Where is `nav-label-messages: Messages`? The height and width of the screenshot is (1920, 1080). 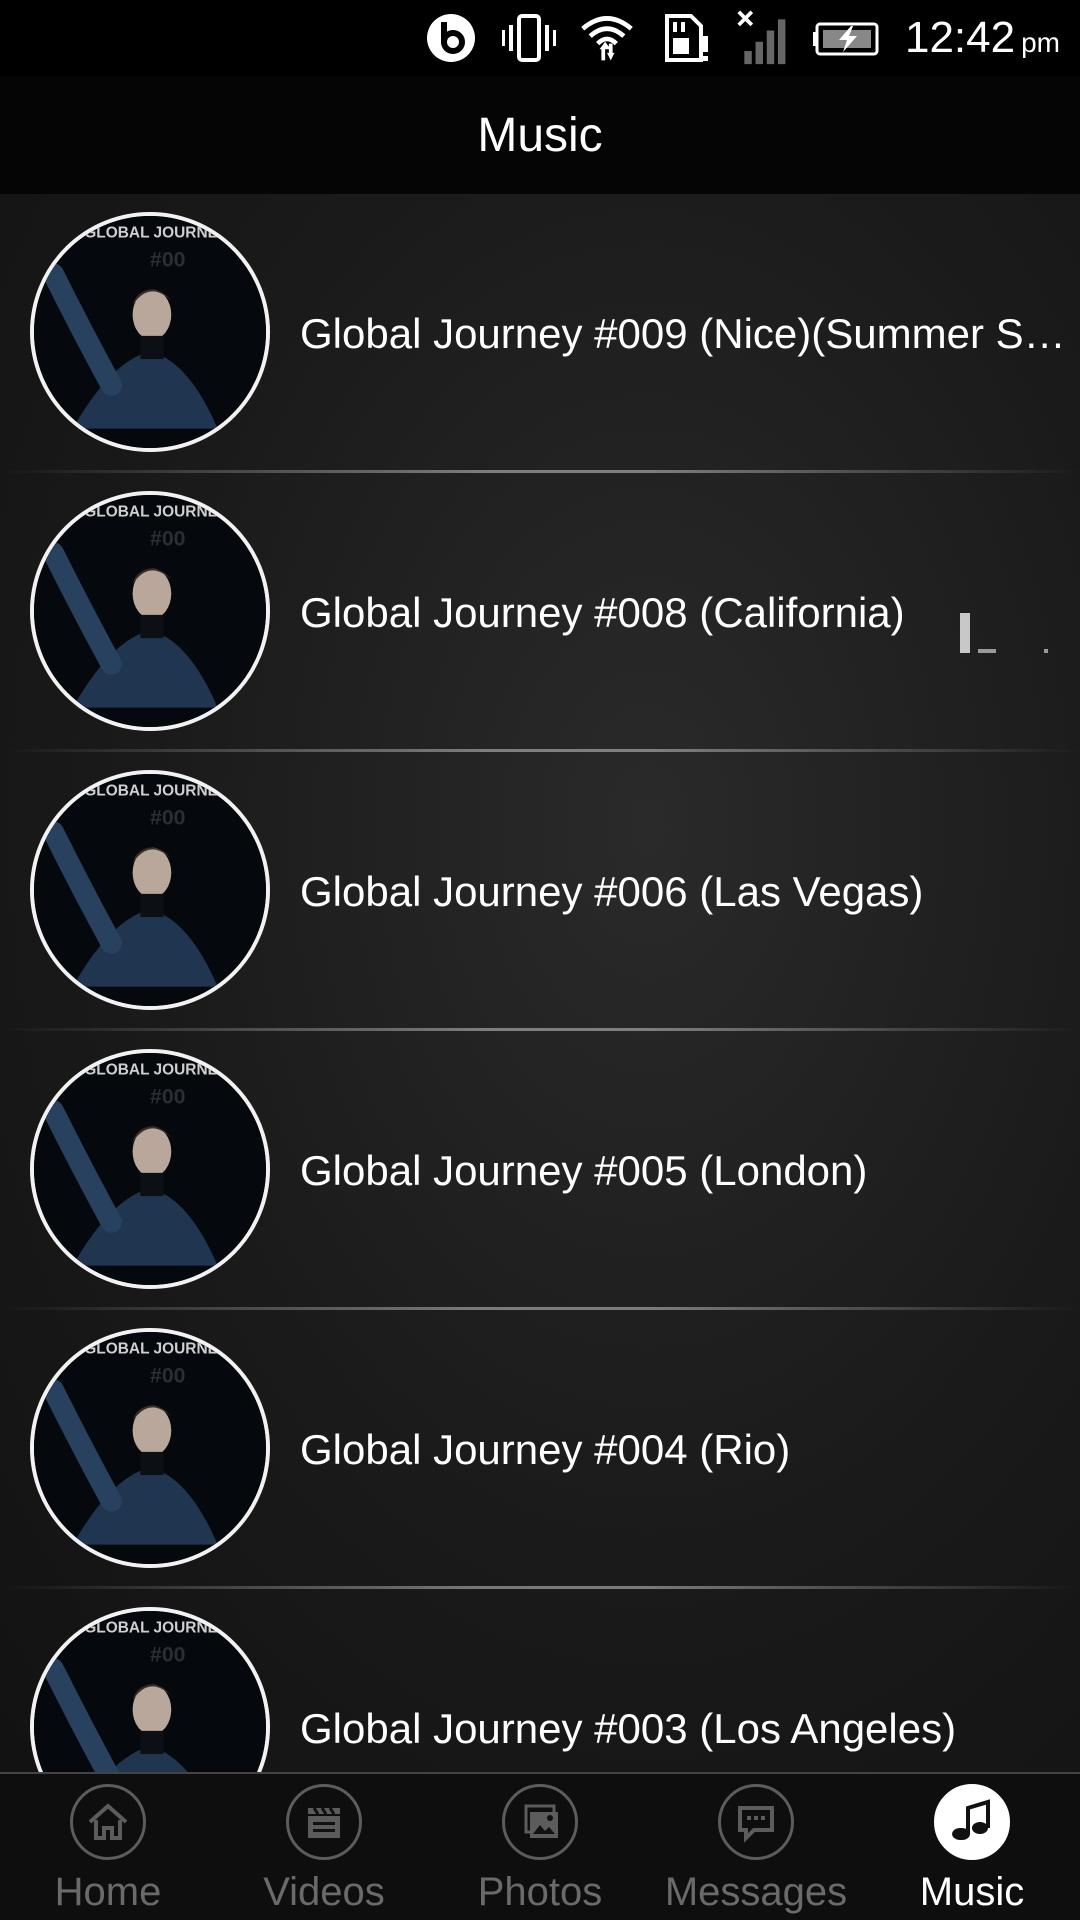 nav-label-messages: Messages is located at coordinates (756, 1892).